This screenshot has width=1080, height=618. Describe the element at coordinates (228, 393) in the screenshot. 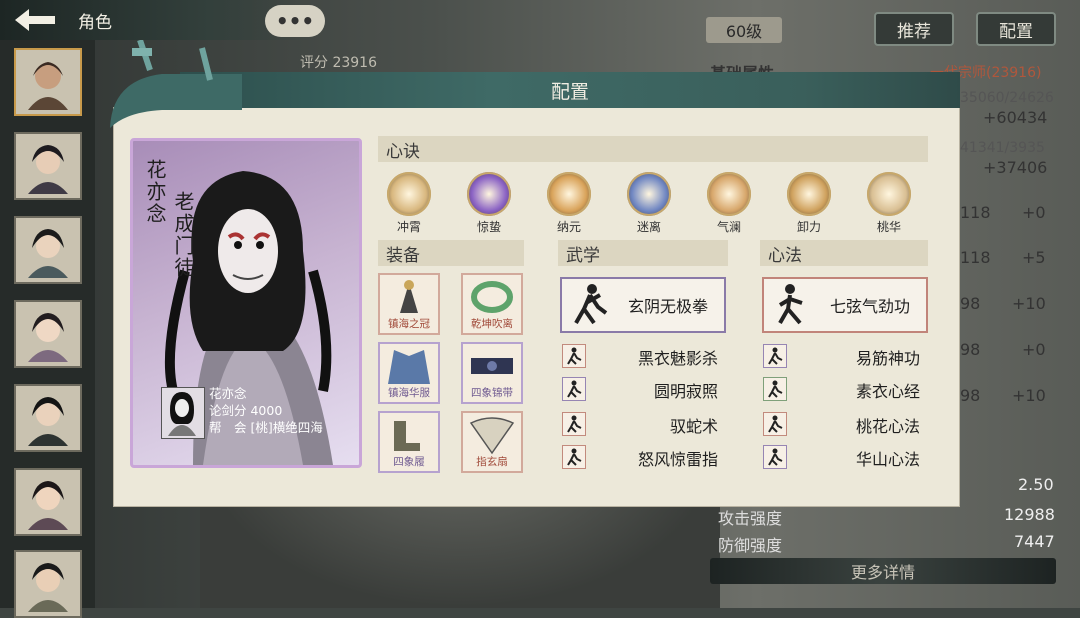

I see `info-name: 花亦念` at that location.